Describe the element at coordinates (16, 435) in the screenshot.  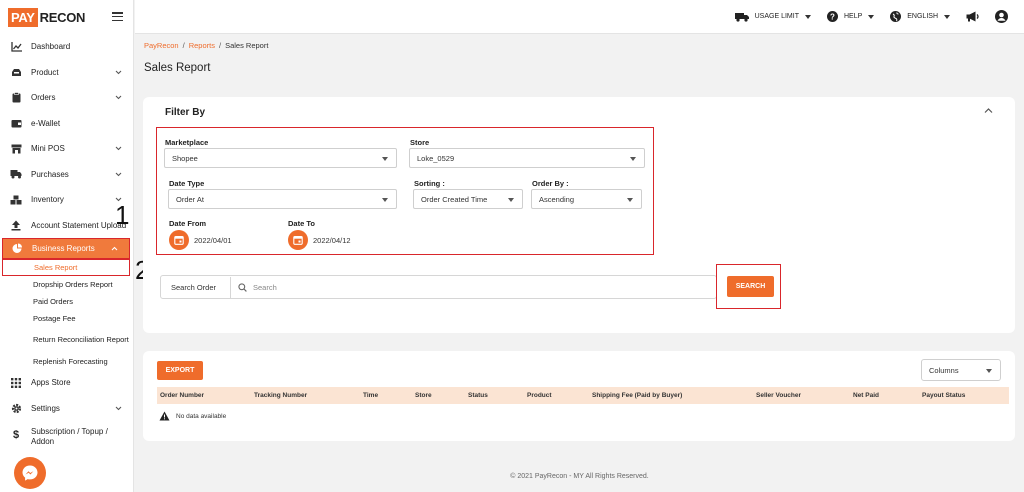
I see `dollar-icon: $` at that location.